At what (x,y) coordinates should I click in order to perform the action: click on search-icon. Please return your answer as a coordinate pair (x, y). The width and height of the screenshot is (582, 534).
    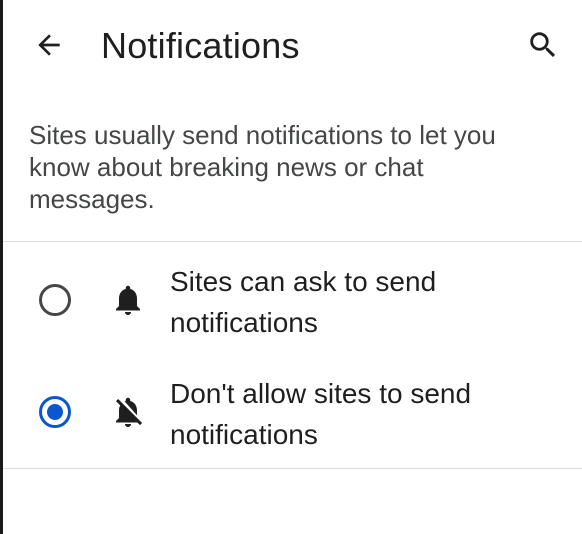
    Looking at the image, I should click on (543, 45).